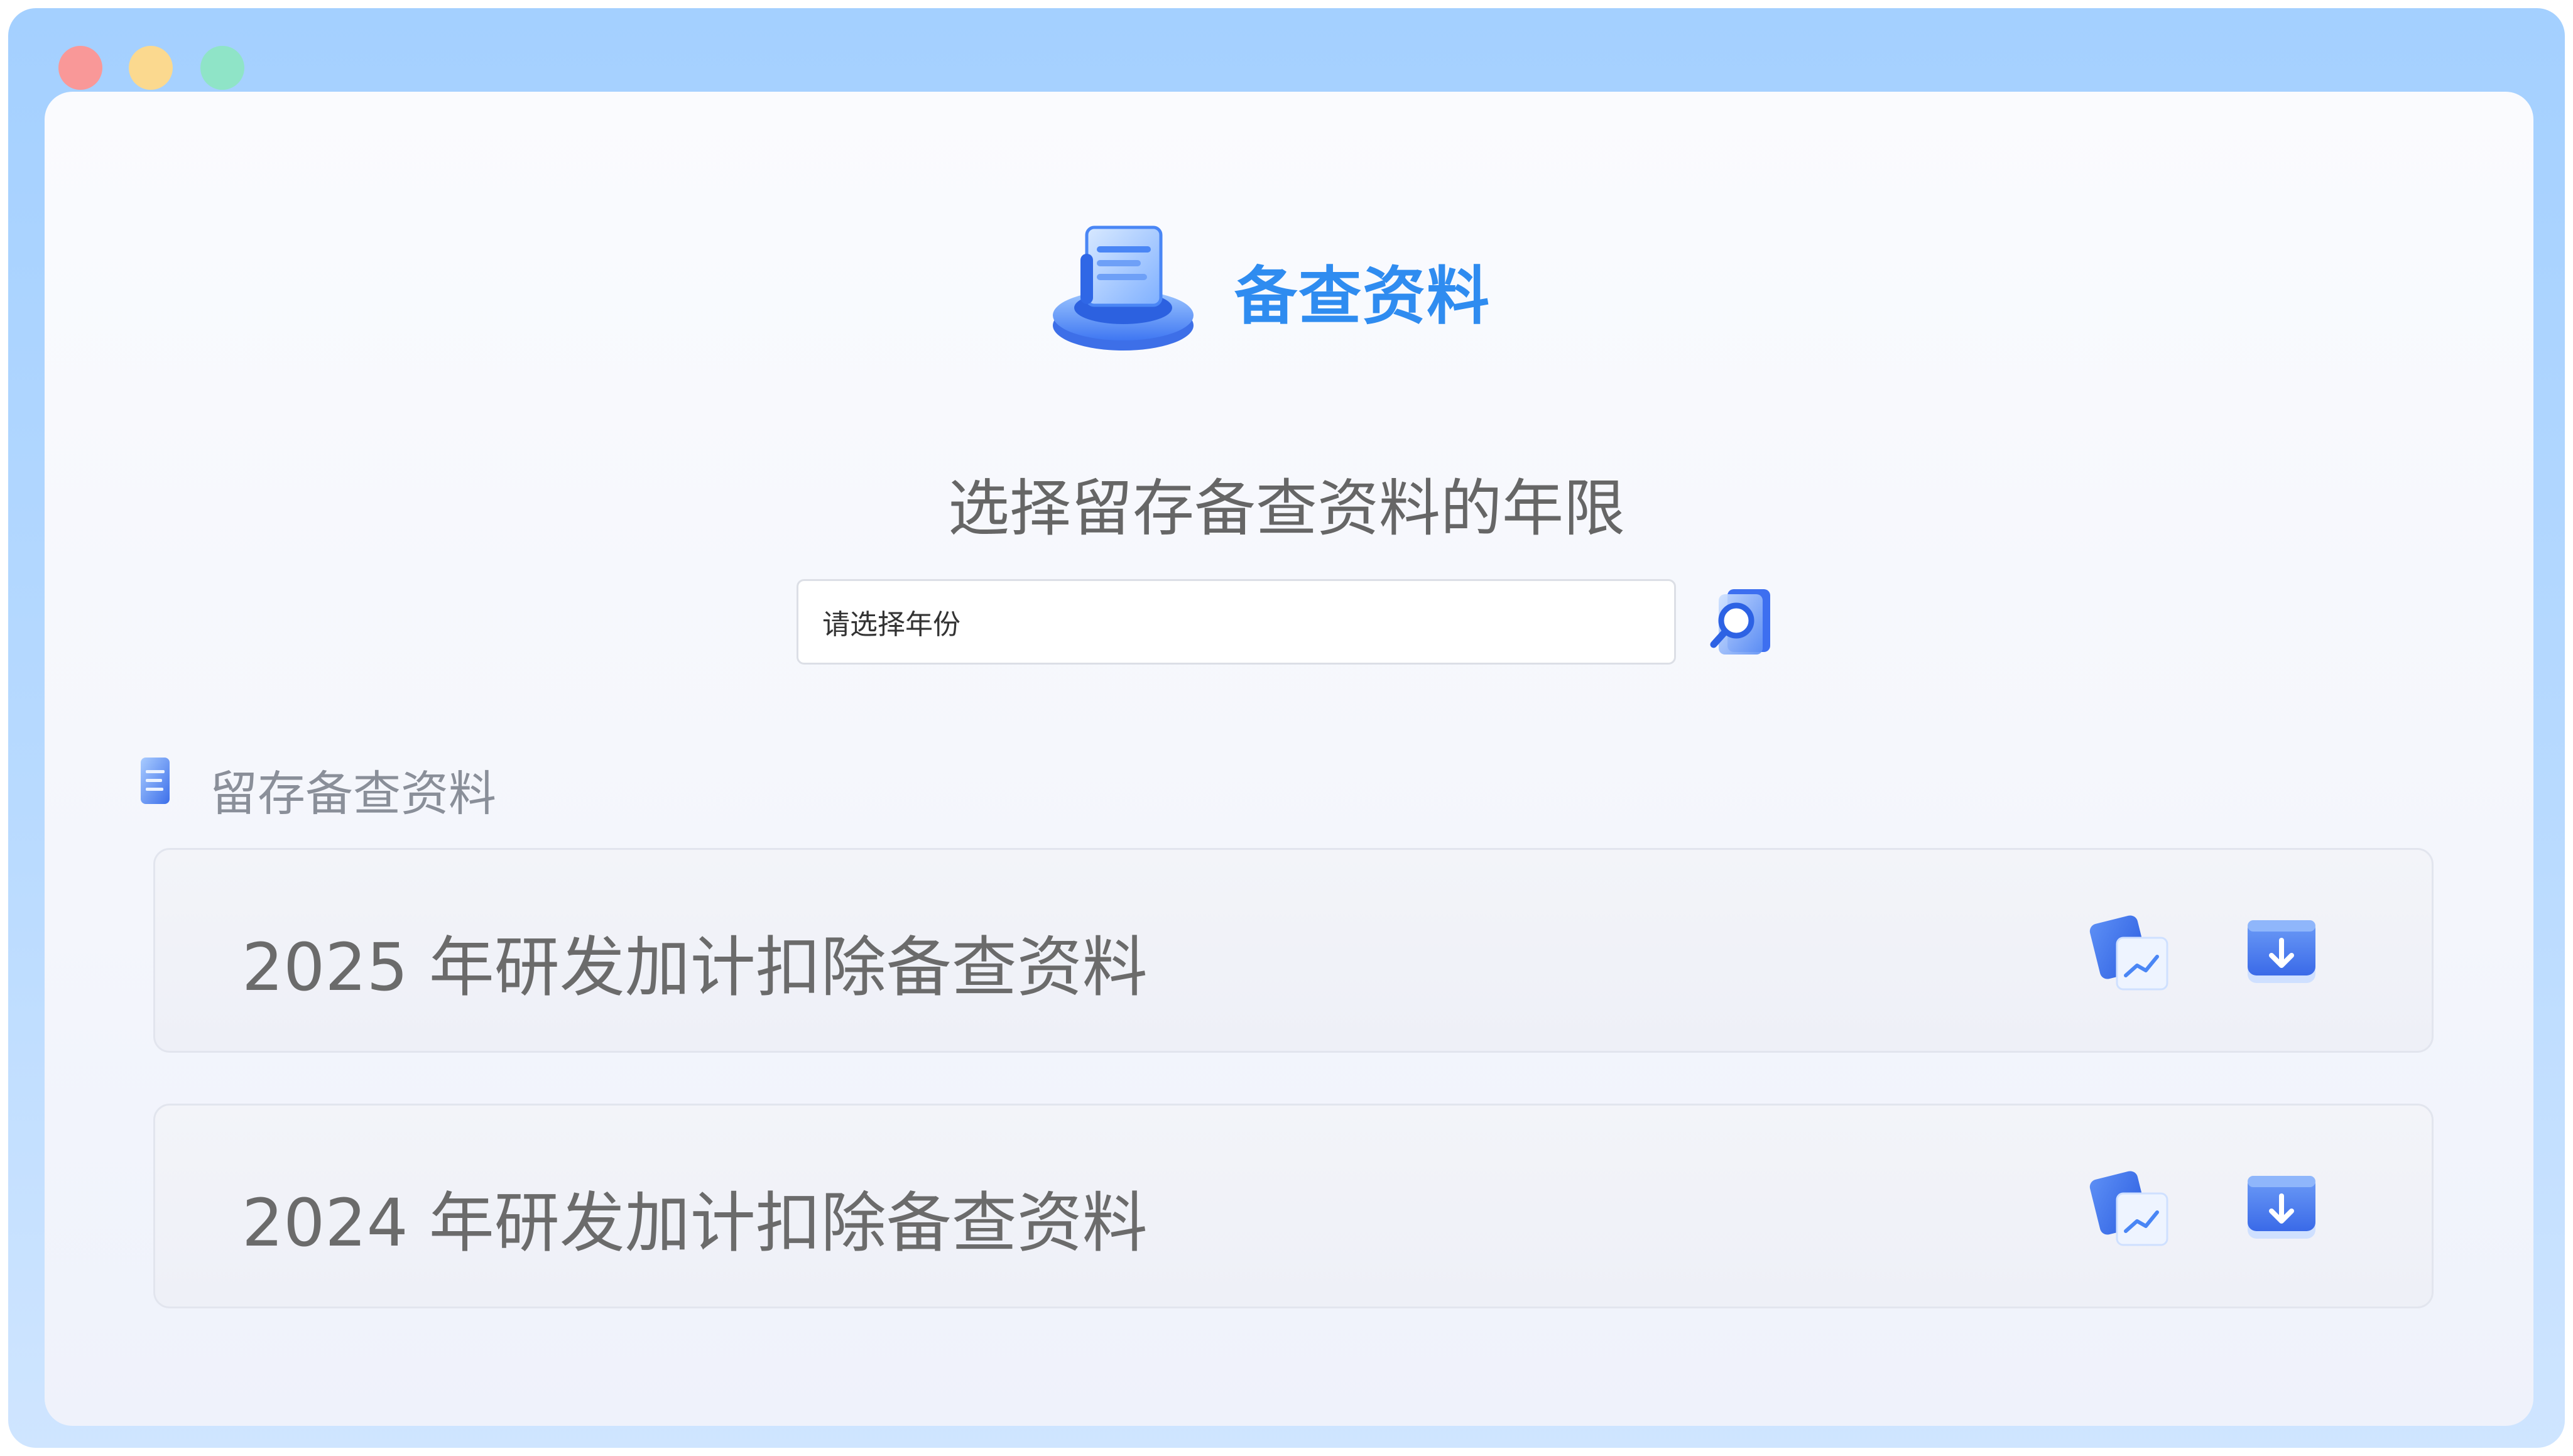  What do you see at coordinates (80, 68) in the screenshot?
I see `window-close-button` at bounding box center [80, 68].